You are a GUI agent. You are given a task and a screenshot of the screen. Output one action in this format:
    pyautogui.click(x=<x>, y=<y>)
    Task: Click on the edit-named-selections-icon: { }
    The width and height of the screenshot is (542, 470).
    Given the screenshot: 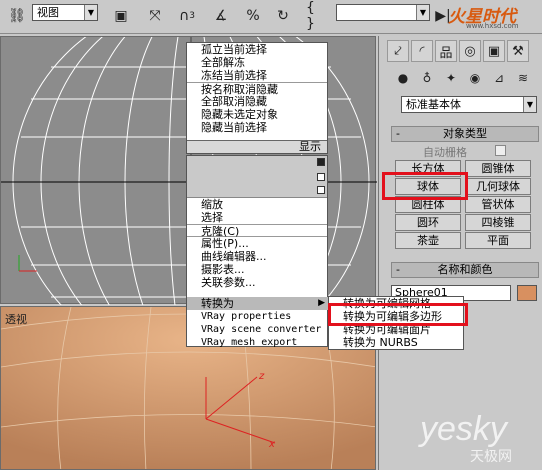 What is the action you would take?
    pyautogui.click(x=317, y=16)
    